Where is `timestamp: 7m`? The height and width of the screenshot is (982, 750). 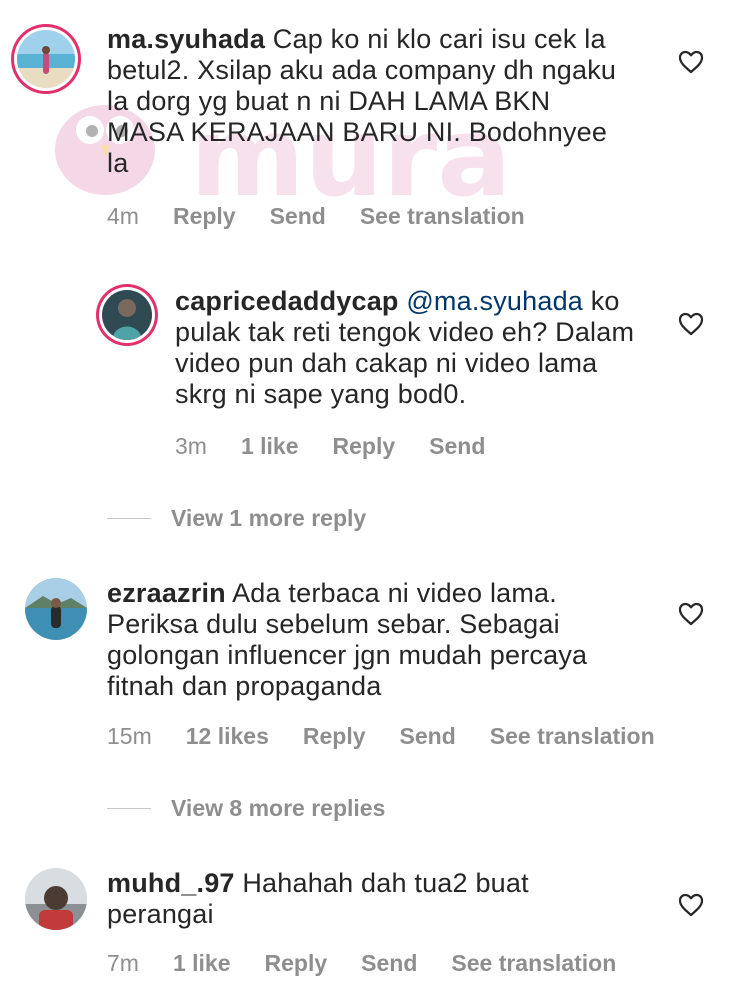 timestamp: 7m is located at coordinates (123, 963).